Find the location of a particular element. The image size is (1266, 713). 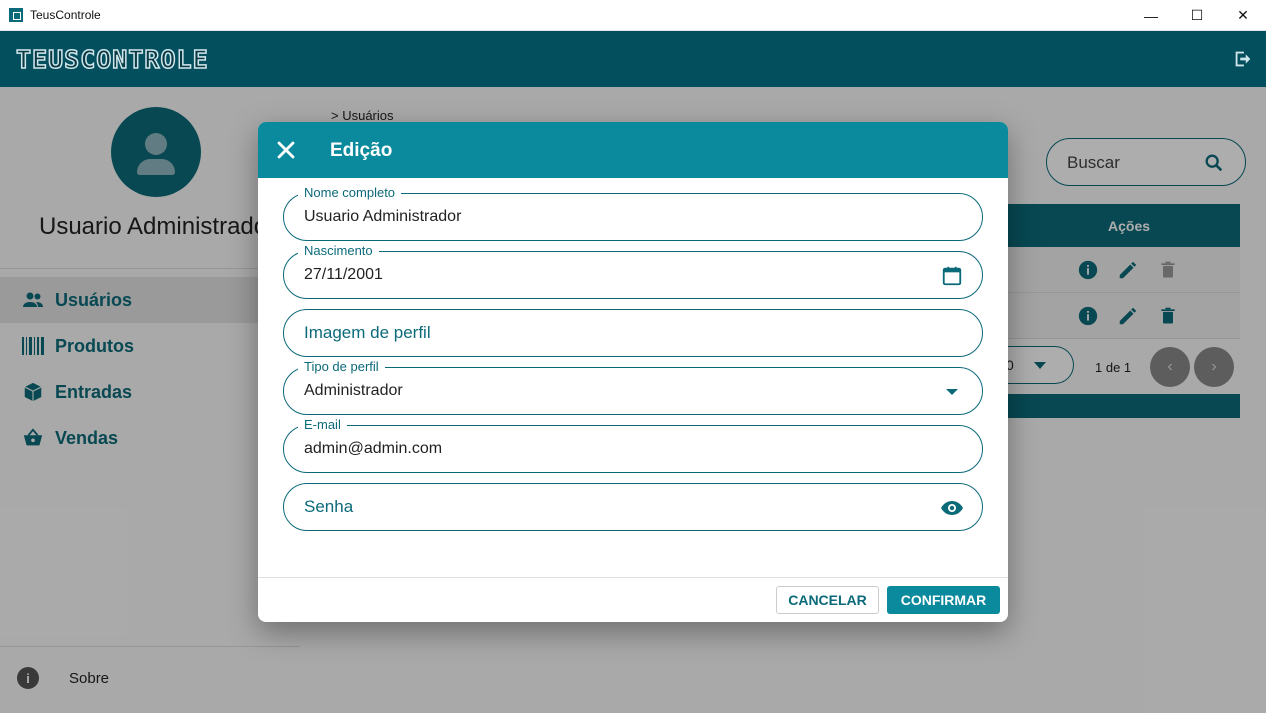

maximize-button: ☐ is located at coordinates (1197, 15).